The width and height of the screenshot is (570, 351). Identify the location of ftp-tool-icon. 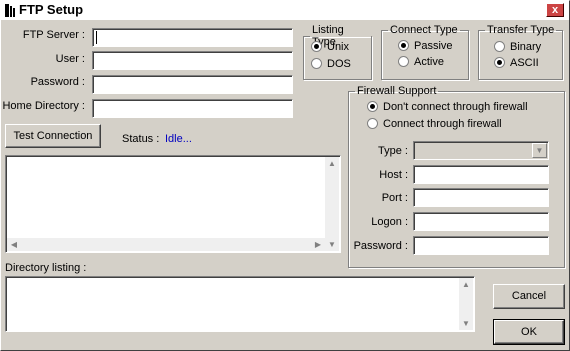
(10, 10).